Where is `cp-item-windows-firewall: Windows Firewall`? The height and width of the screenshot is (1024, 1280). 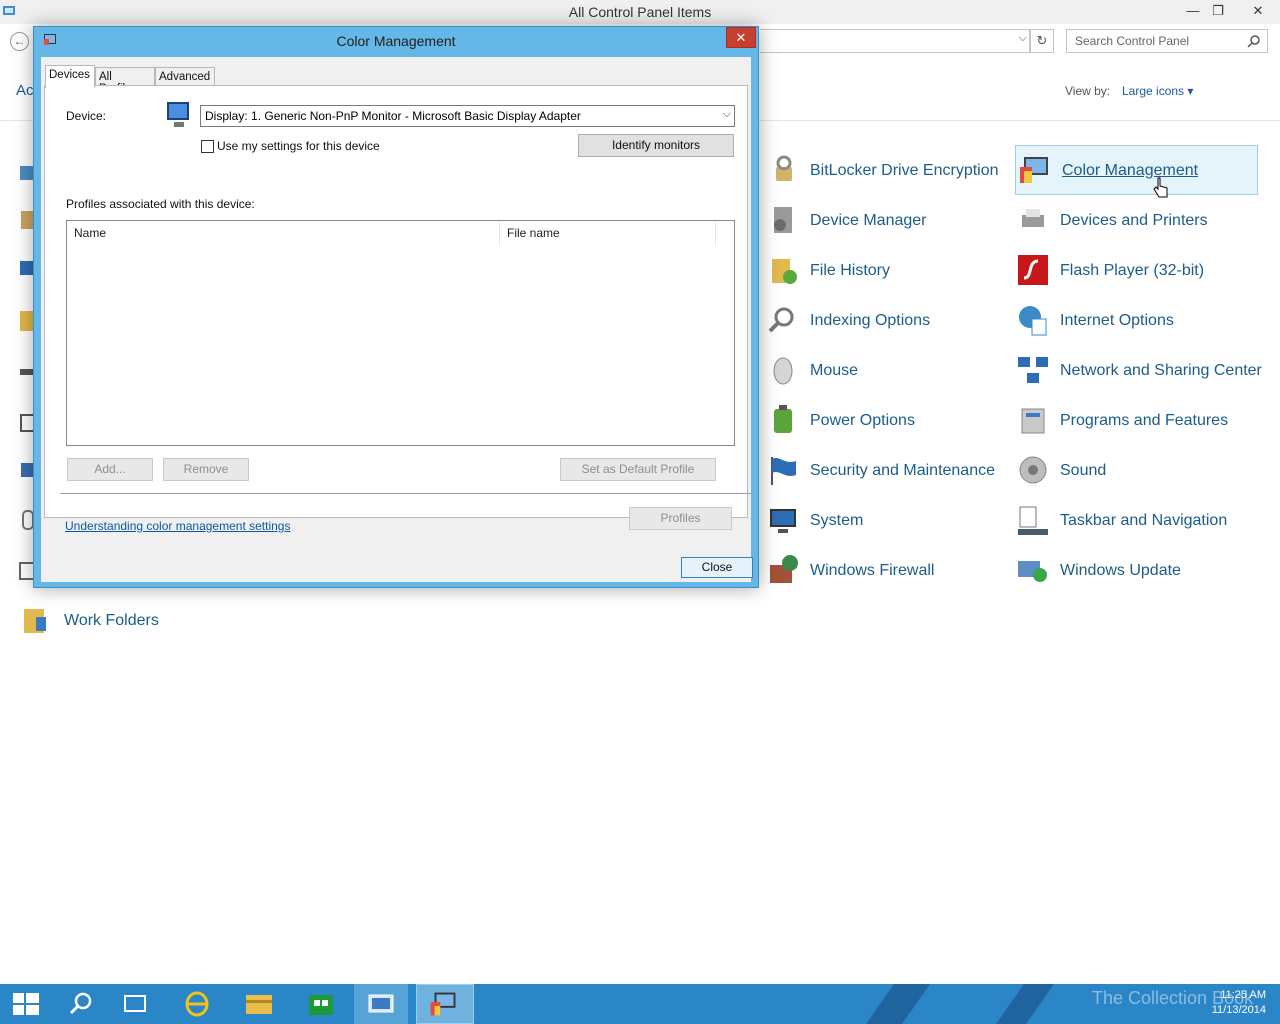
cp-item-windows-firewall: Windows Firewall is located at coordinates (850, 570).